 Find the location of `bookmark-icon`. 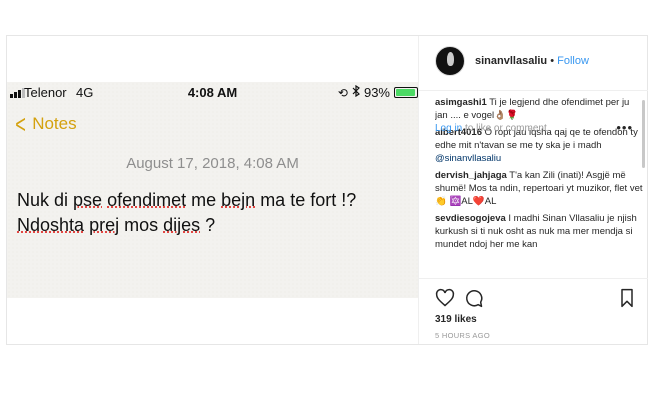

bookmark-icon is located at coordinates (627, 298).